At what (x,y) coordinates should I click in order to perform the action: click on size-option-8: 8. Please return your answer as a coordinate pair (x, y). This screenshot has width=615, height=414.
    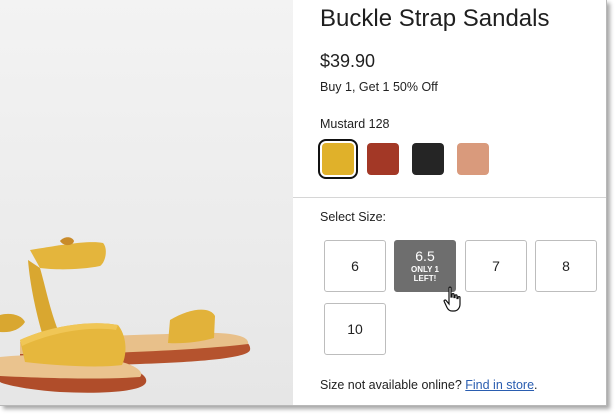
    Looking at the image, I should click on (566, 266).